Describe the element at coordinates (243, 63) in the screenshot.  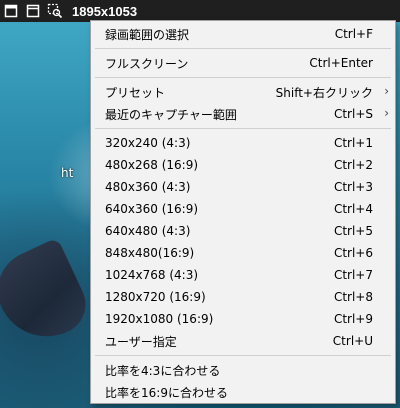
I see `menu-item-fullscreen: フルスクリーン Ctrl+Enter` at that location.